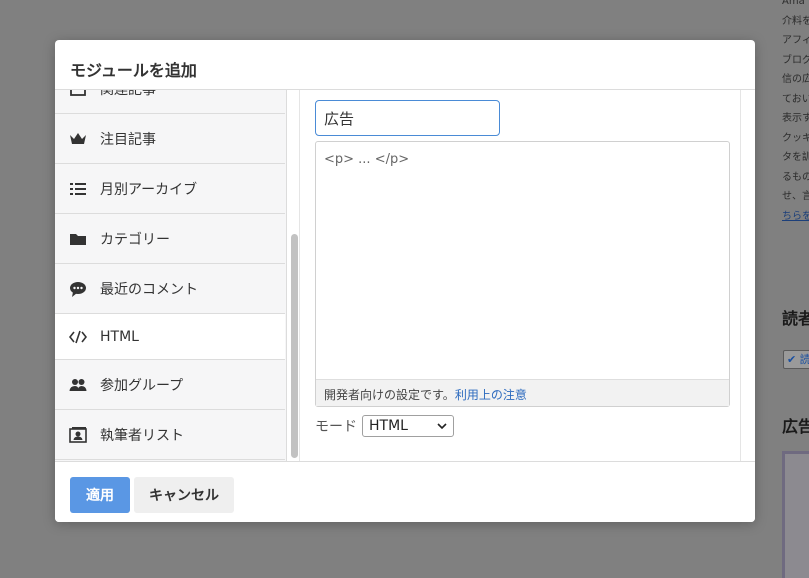 The width and height of the screenshot is (809, 578). What do you see at coordinates (142, 435) in the screenshot?
I see `sidebar-item-label: 執筆者リスト` at bounding box center [142, 435].